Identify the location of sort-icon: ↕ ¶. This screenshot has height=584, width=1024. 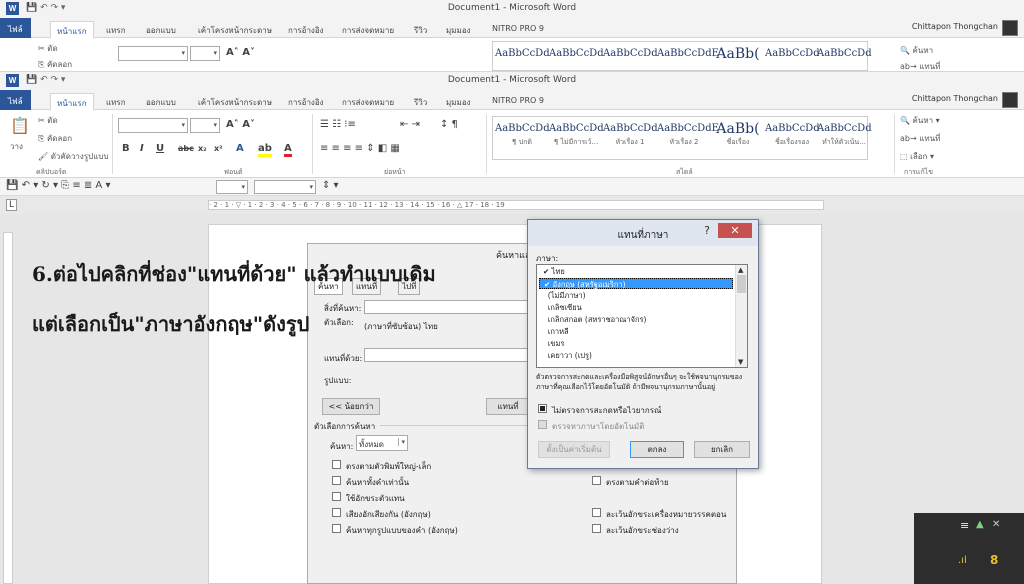
(449, 124).